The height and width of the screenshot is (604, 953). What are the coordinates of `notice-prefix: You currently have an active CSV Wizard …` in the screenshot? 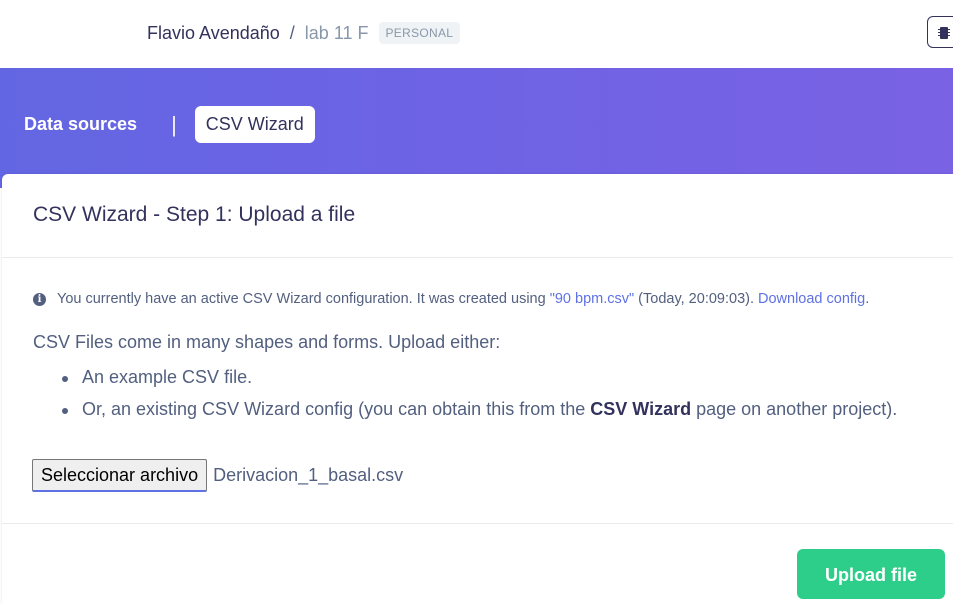 It's located at (303, 299).